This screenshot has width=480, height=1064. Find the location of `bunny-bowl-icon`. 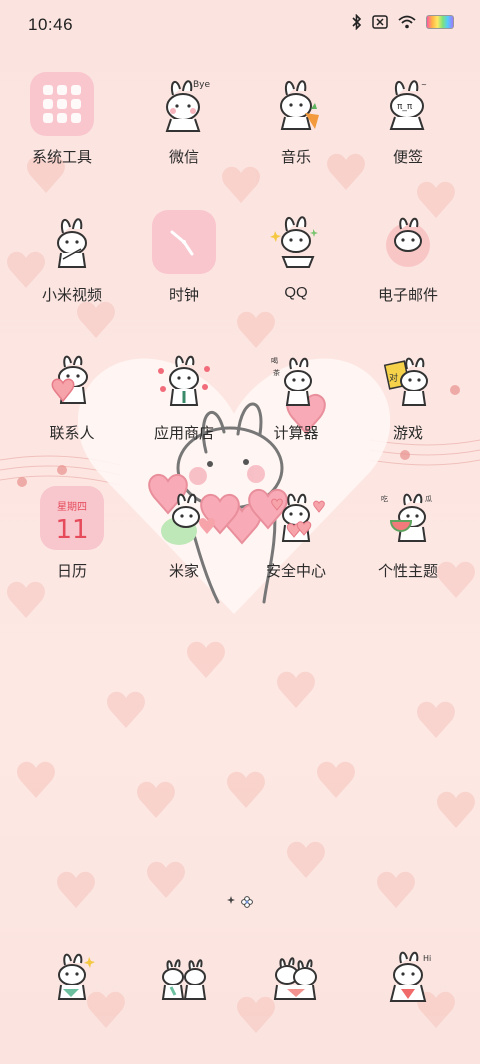

bunny-bowl-icon is located at coordinates (72, 242).